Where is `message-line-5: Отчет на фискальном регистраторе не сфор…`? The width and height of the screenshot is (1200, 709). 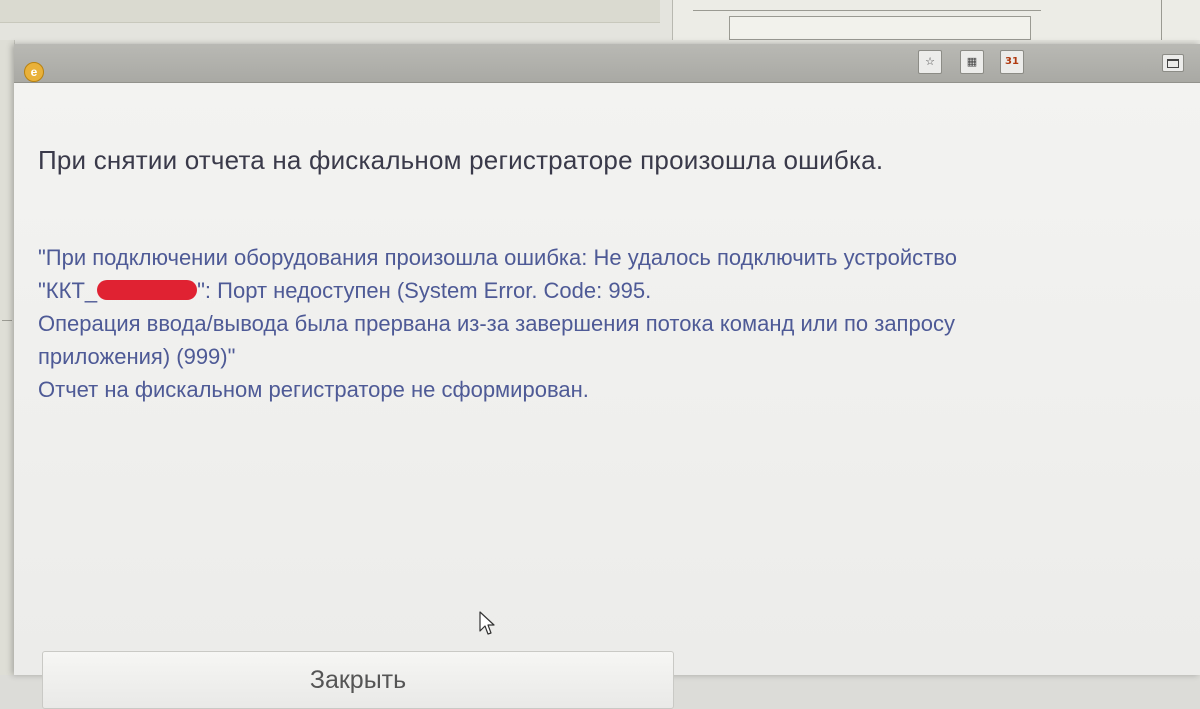
message-line-5: Отчет на фискальном регистраторе не сфор… is located at coordinates (313, 389).